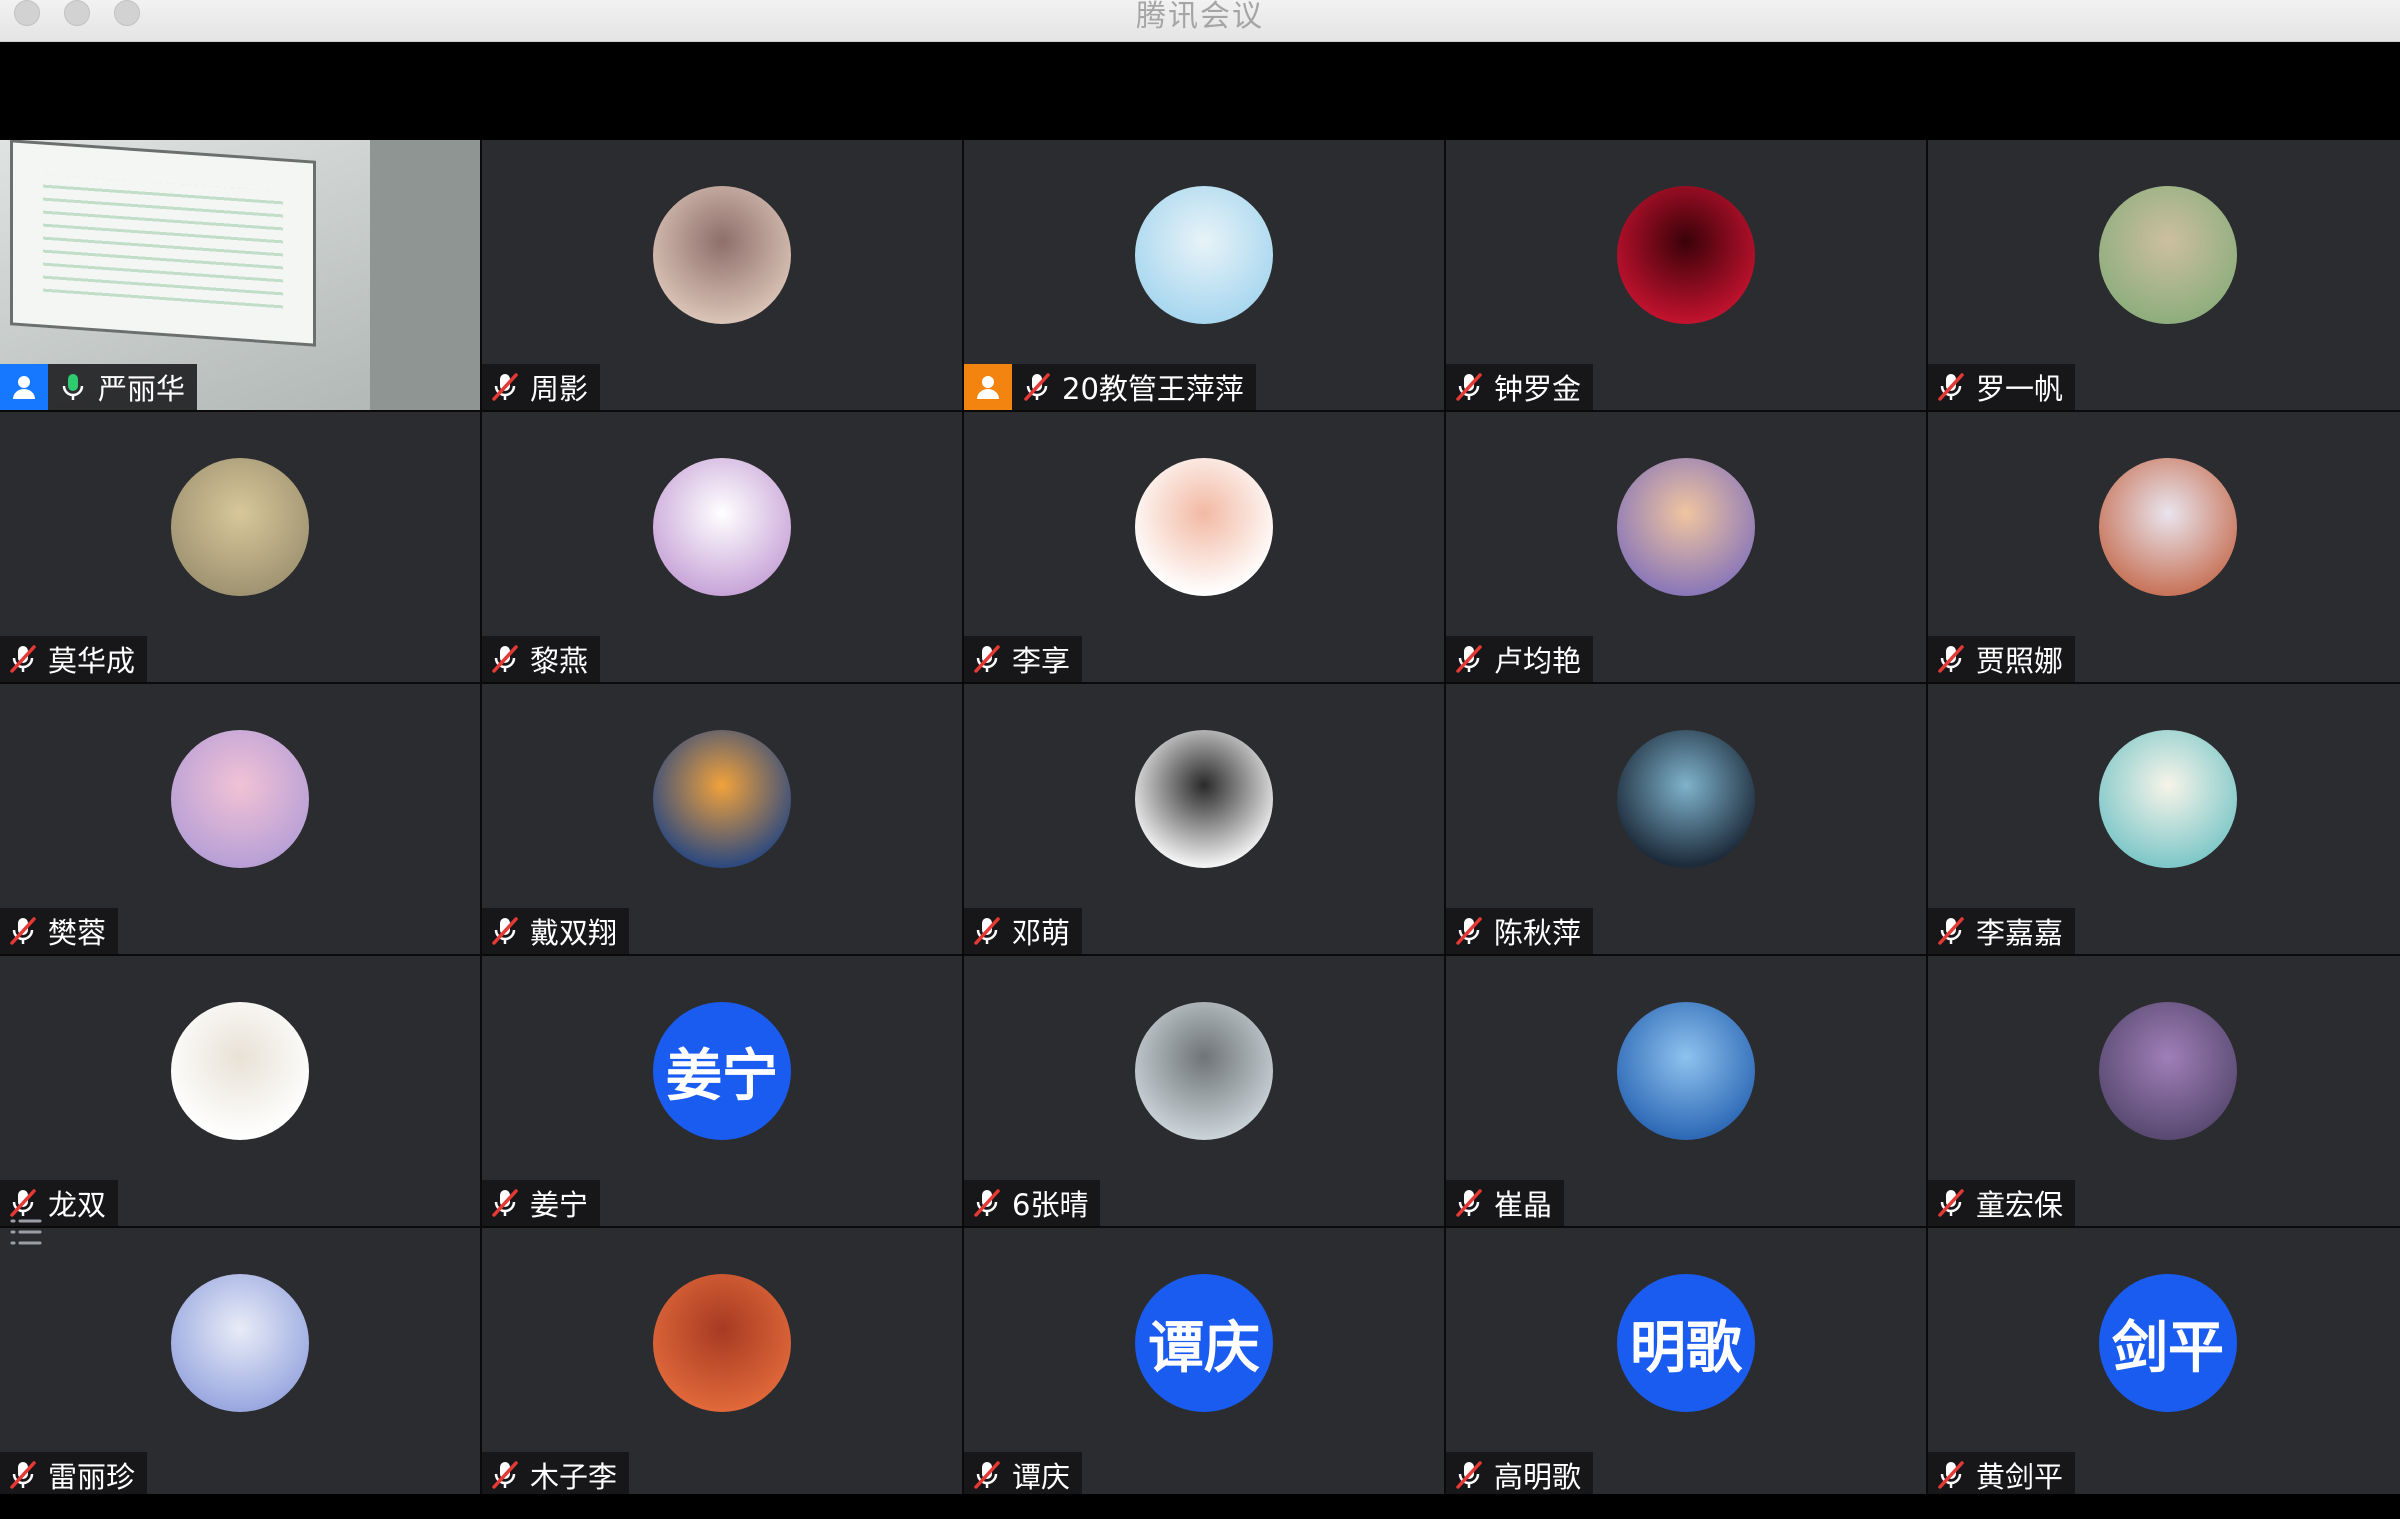  Describe the element at coordinates (556, 931) in the screenshot. I see `nameplate: 戴双翔` at that location.